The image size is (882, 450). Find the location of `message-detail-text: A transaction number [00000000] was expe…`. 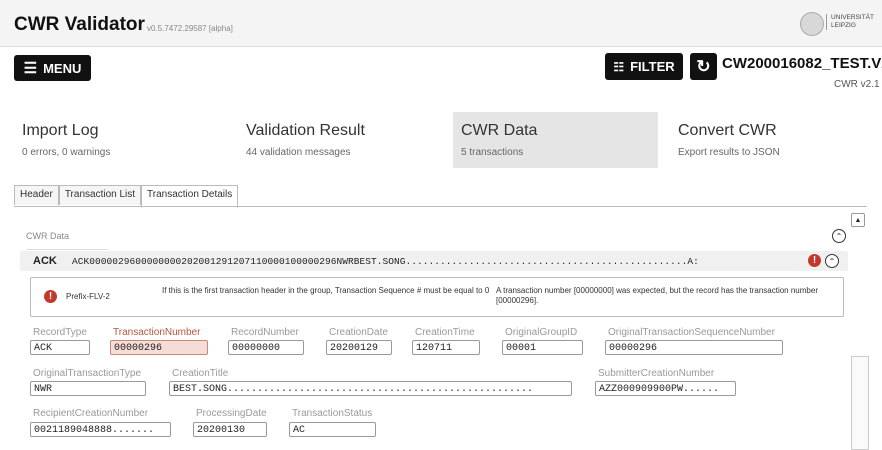

message-detail-text: A transaction number [00000000] was expe… is located at coordinates (657, 295).